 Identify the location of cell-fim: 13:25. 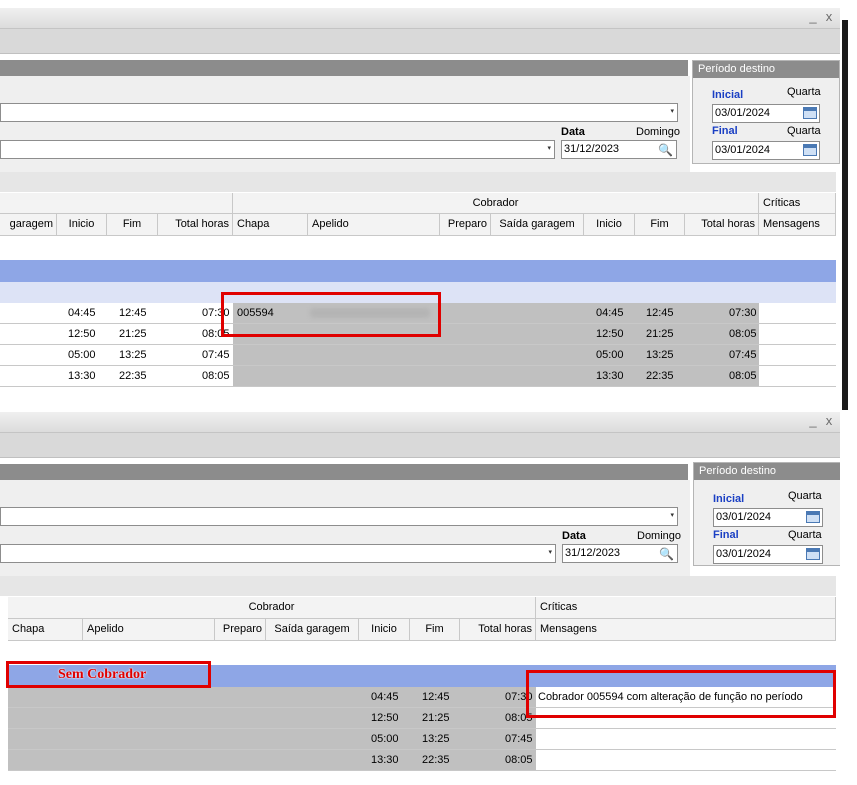
(133, 355).